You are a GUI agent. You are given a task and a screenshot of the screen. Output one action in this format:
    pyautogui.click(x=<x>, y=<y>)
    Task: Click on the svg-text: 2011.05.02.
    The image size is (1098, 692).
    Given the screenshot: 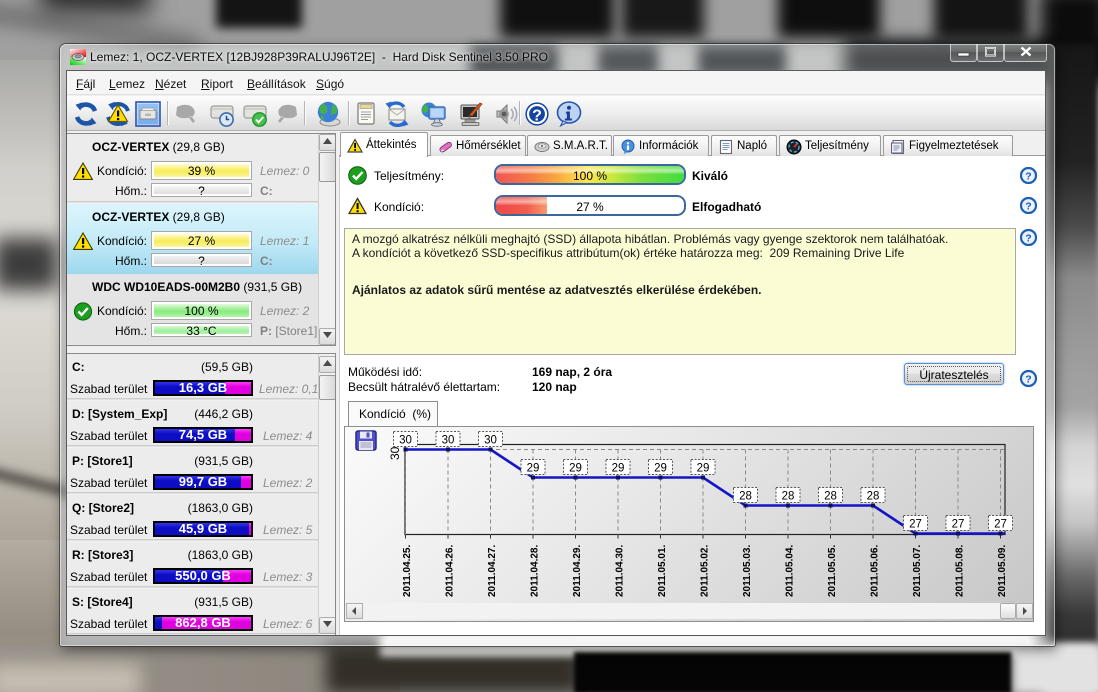 What is the action you would take?
    pyautogui.click(x=705, y=571)
    